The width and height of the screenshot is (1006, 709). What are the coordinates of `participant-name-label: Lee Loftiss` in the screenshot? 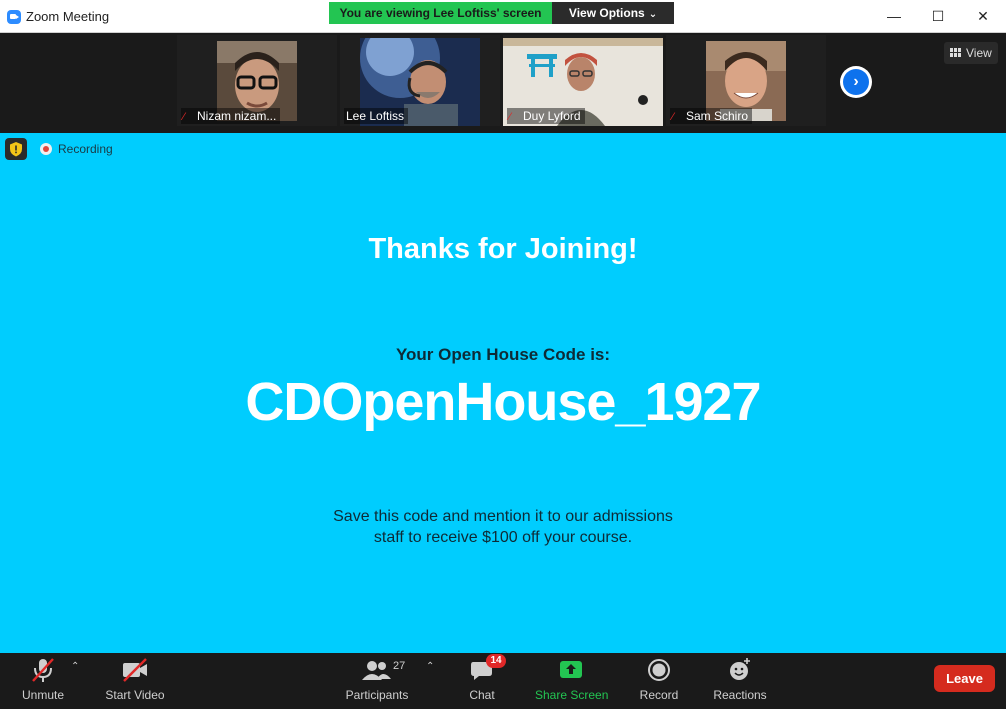 It's located at (376, 116).